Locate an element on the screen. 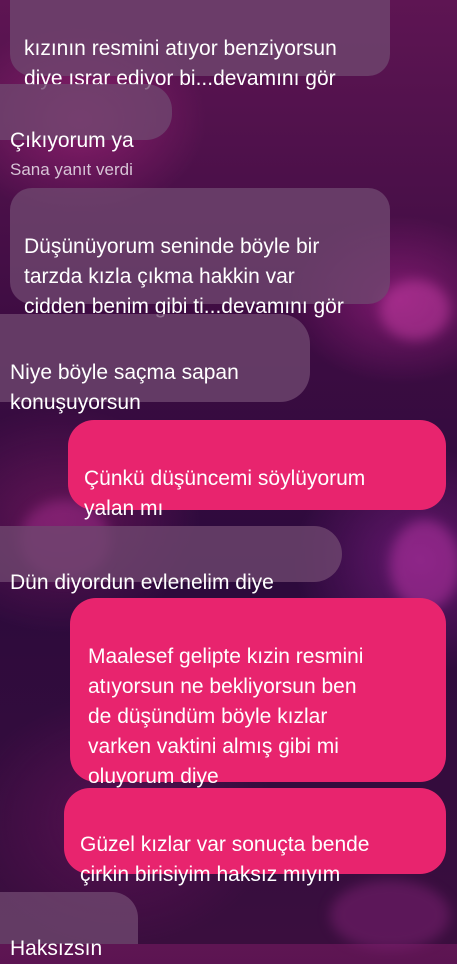 This screenshot has height=964, width=457. message-text: Haksızsın is located at coordinates (56, 948).